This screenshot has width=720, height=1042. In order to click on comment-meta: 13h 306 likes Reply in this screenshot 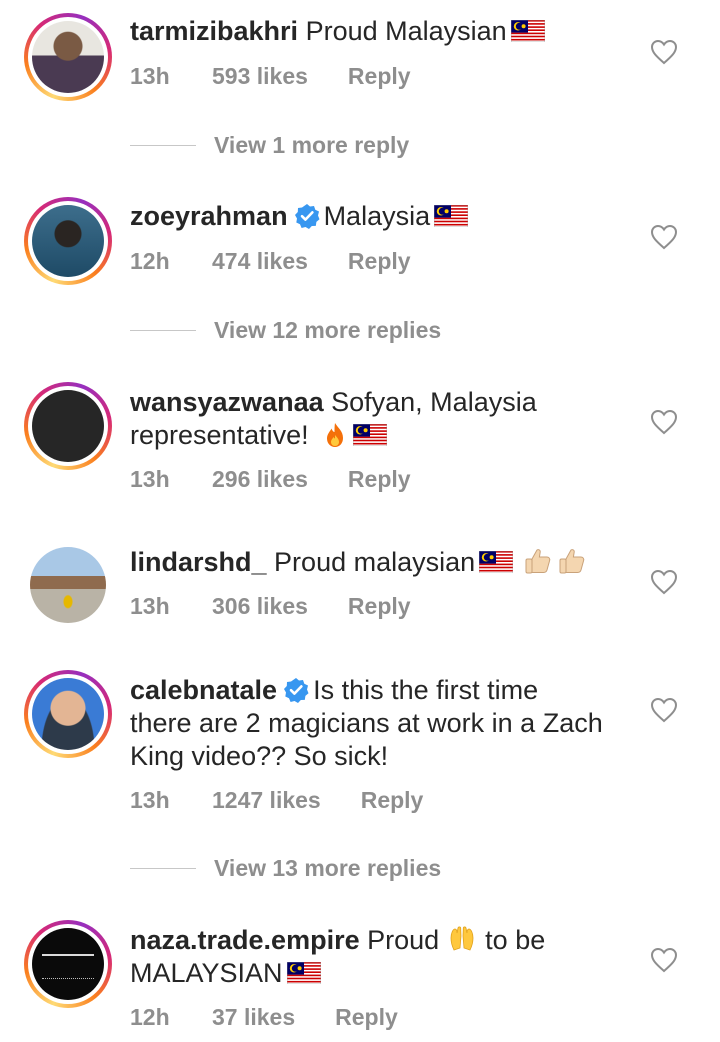, I will do `click(270, 606)`.